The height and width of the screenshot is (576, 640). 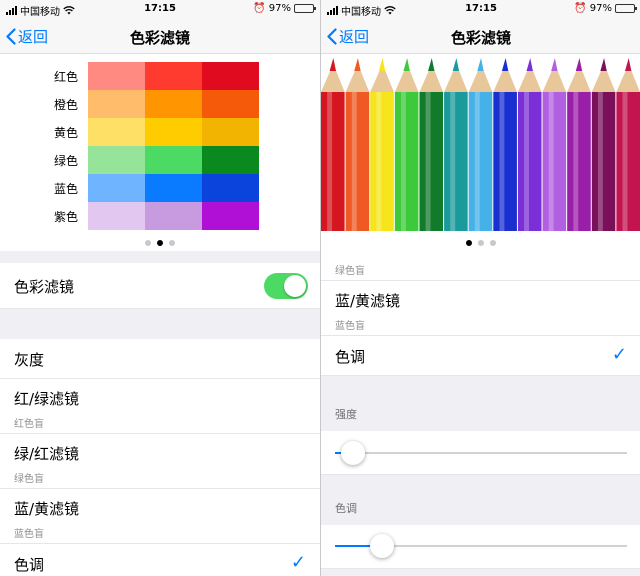 What do you see at coordinates (65, 132) in the screenshot?
I see `color-row-label: 黄色` at bounding box center [65, 132].